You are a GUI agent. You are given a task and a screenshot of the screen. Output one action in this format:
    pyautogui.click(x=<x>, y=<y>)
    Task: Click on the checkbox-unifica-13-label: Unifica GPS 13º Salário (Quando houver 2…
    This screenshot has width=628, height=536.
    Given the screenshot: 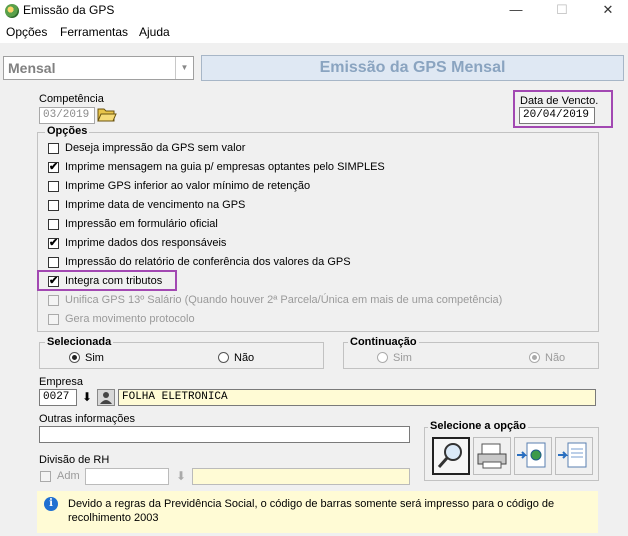 What is the action you would take?
    pyautogui.click(x=284, y=300)
    